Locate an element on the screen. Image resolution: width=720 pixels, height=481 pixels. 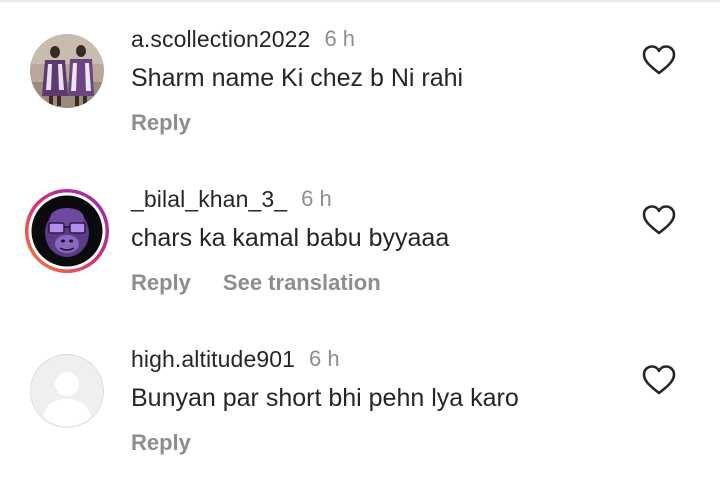
comment-header: a.scollection2022 6 h is located at coordinates (243, 39).